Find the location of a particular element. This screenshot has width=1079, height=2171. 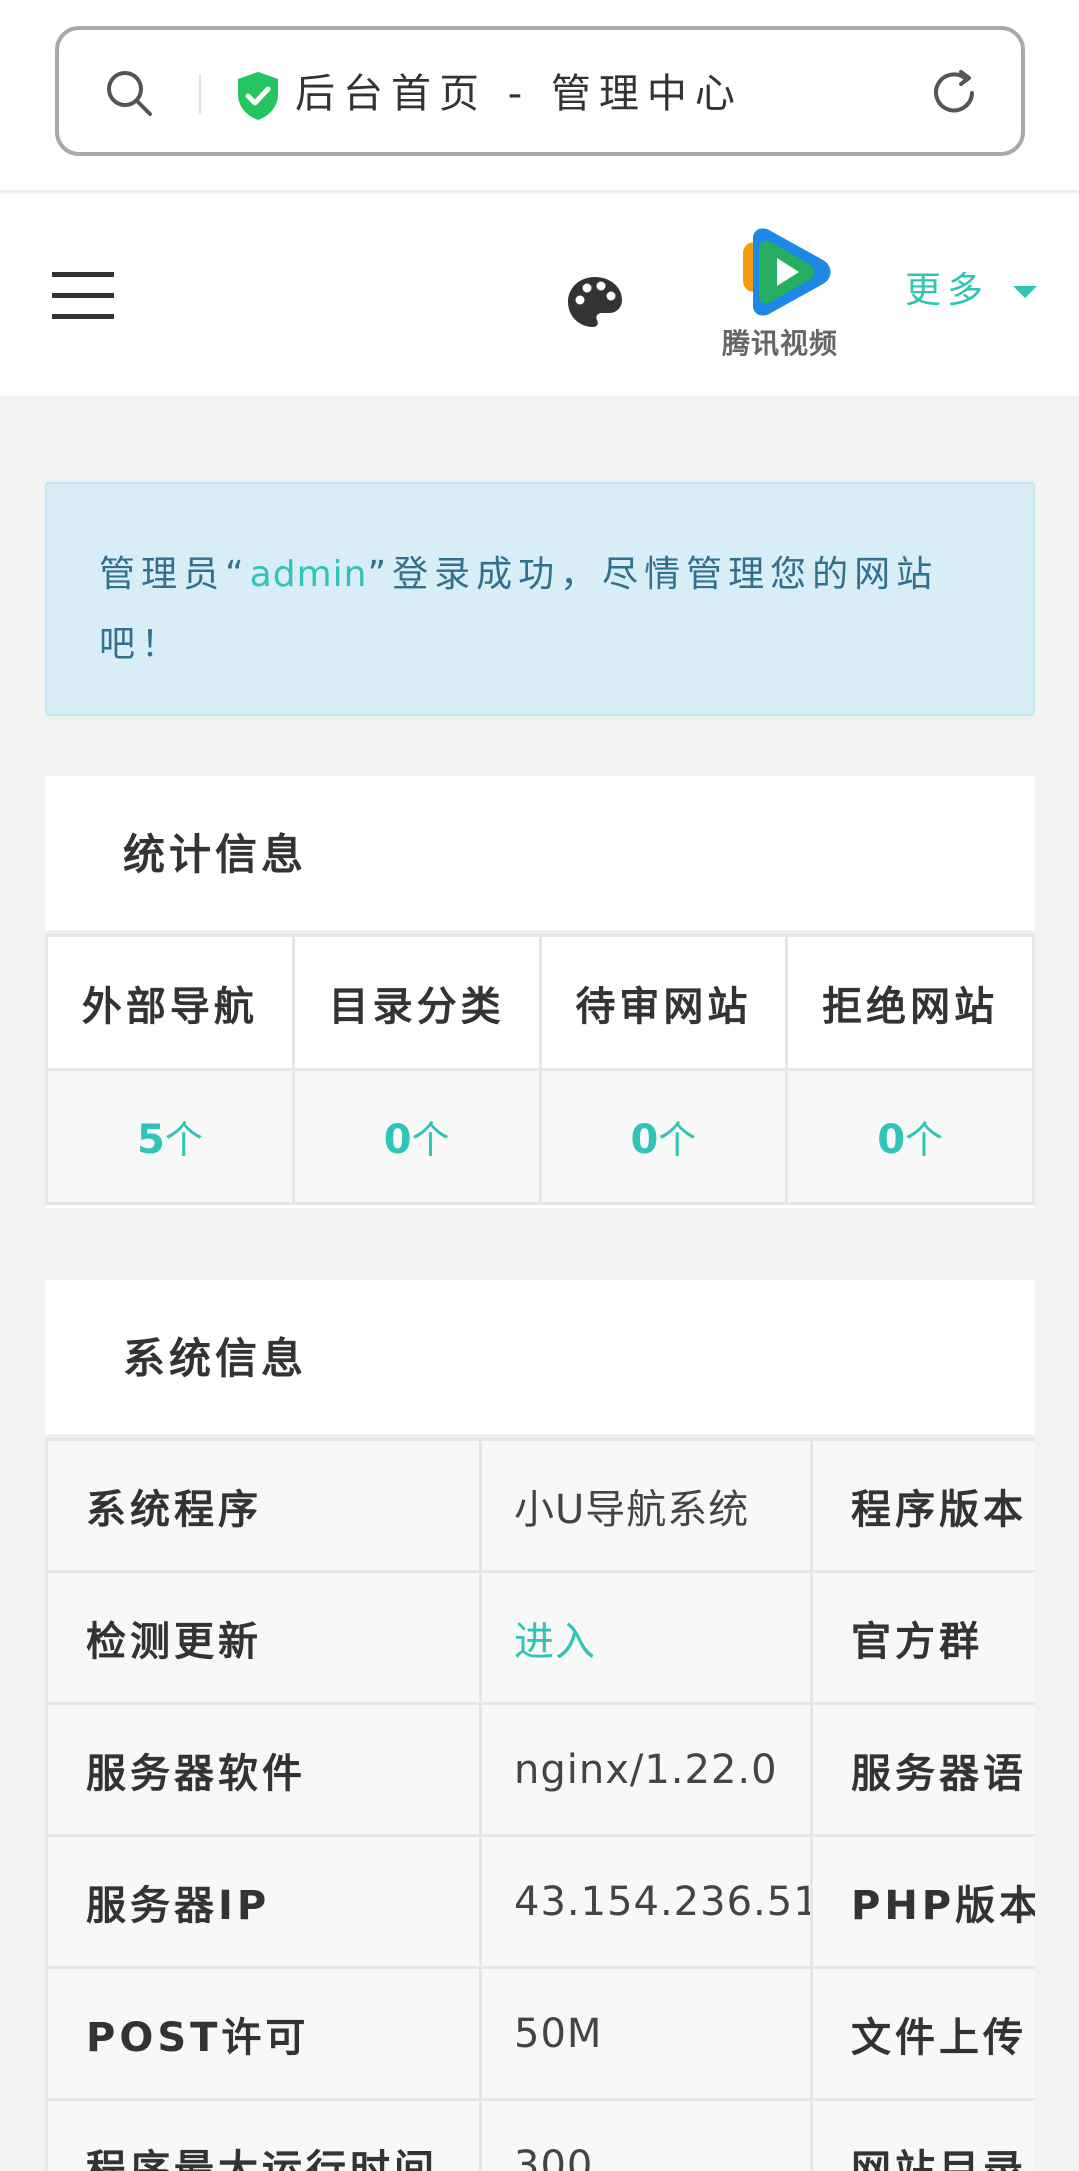

table-key: 文件上传 is located at coordinates (922, 2033).